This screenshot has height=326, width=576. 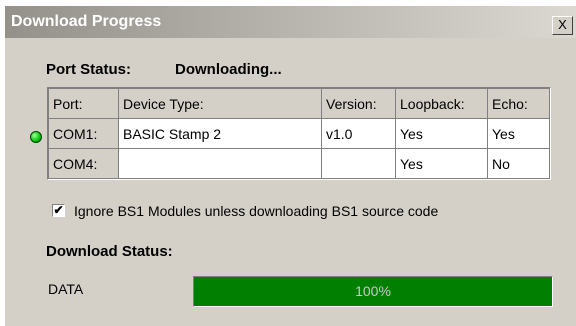 What do you see at coordinates (86, 21) in the screenshot?
I see `window-title: Download Progress` at bounding box center [86, 21].